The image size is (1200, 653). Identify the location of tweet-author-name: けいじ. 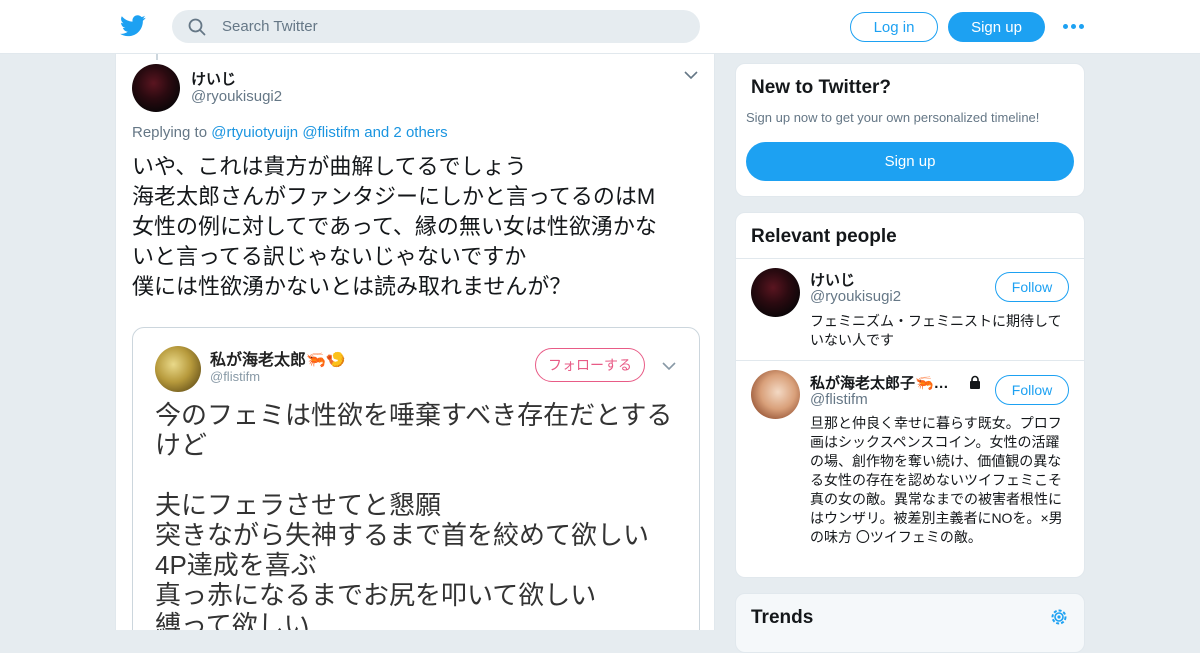
(213, 78).